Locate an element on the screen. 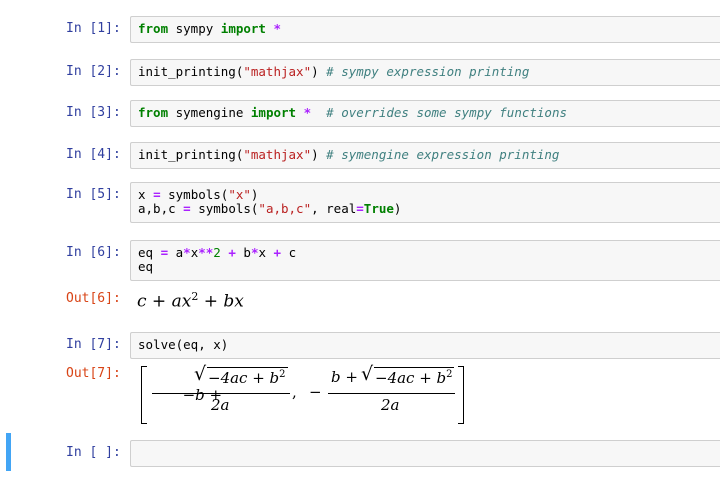 The width and height of the screenshot is (720, 480). fraction-1-bar is located at coordinates (221, 393).